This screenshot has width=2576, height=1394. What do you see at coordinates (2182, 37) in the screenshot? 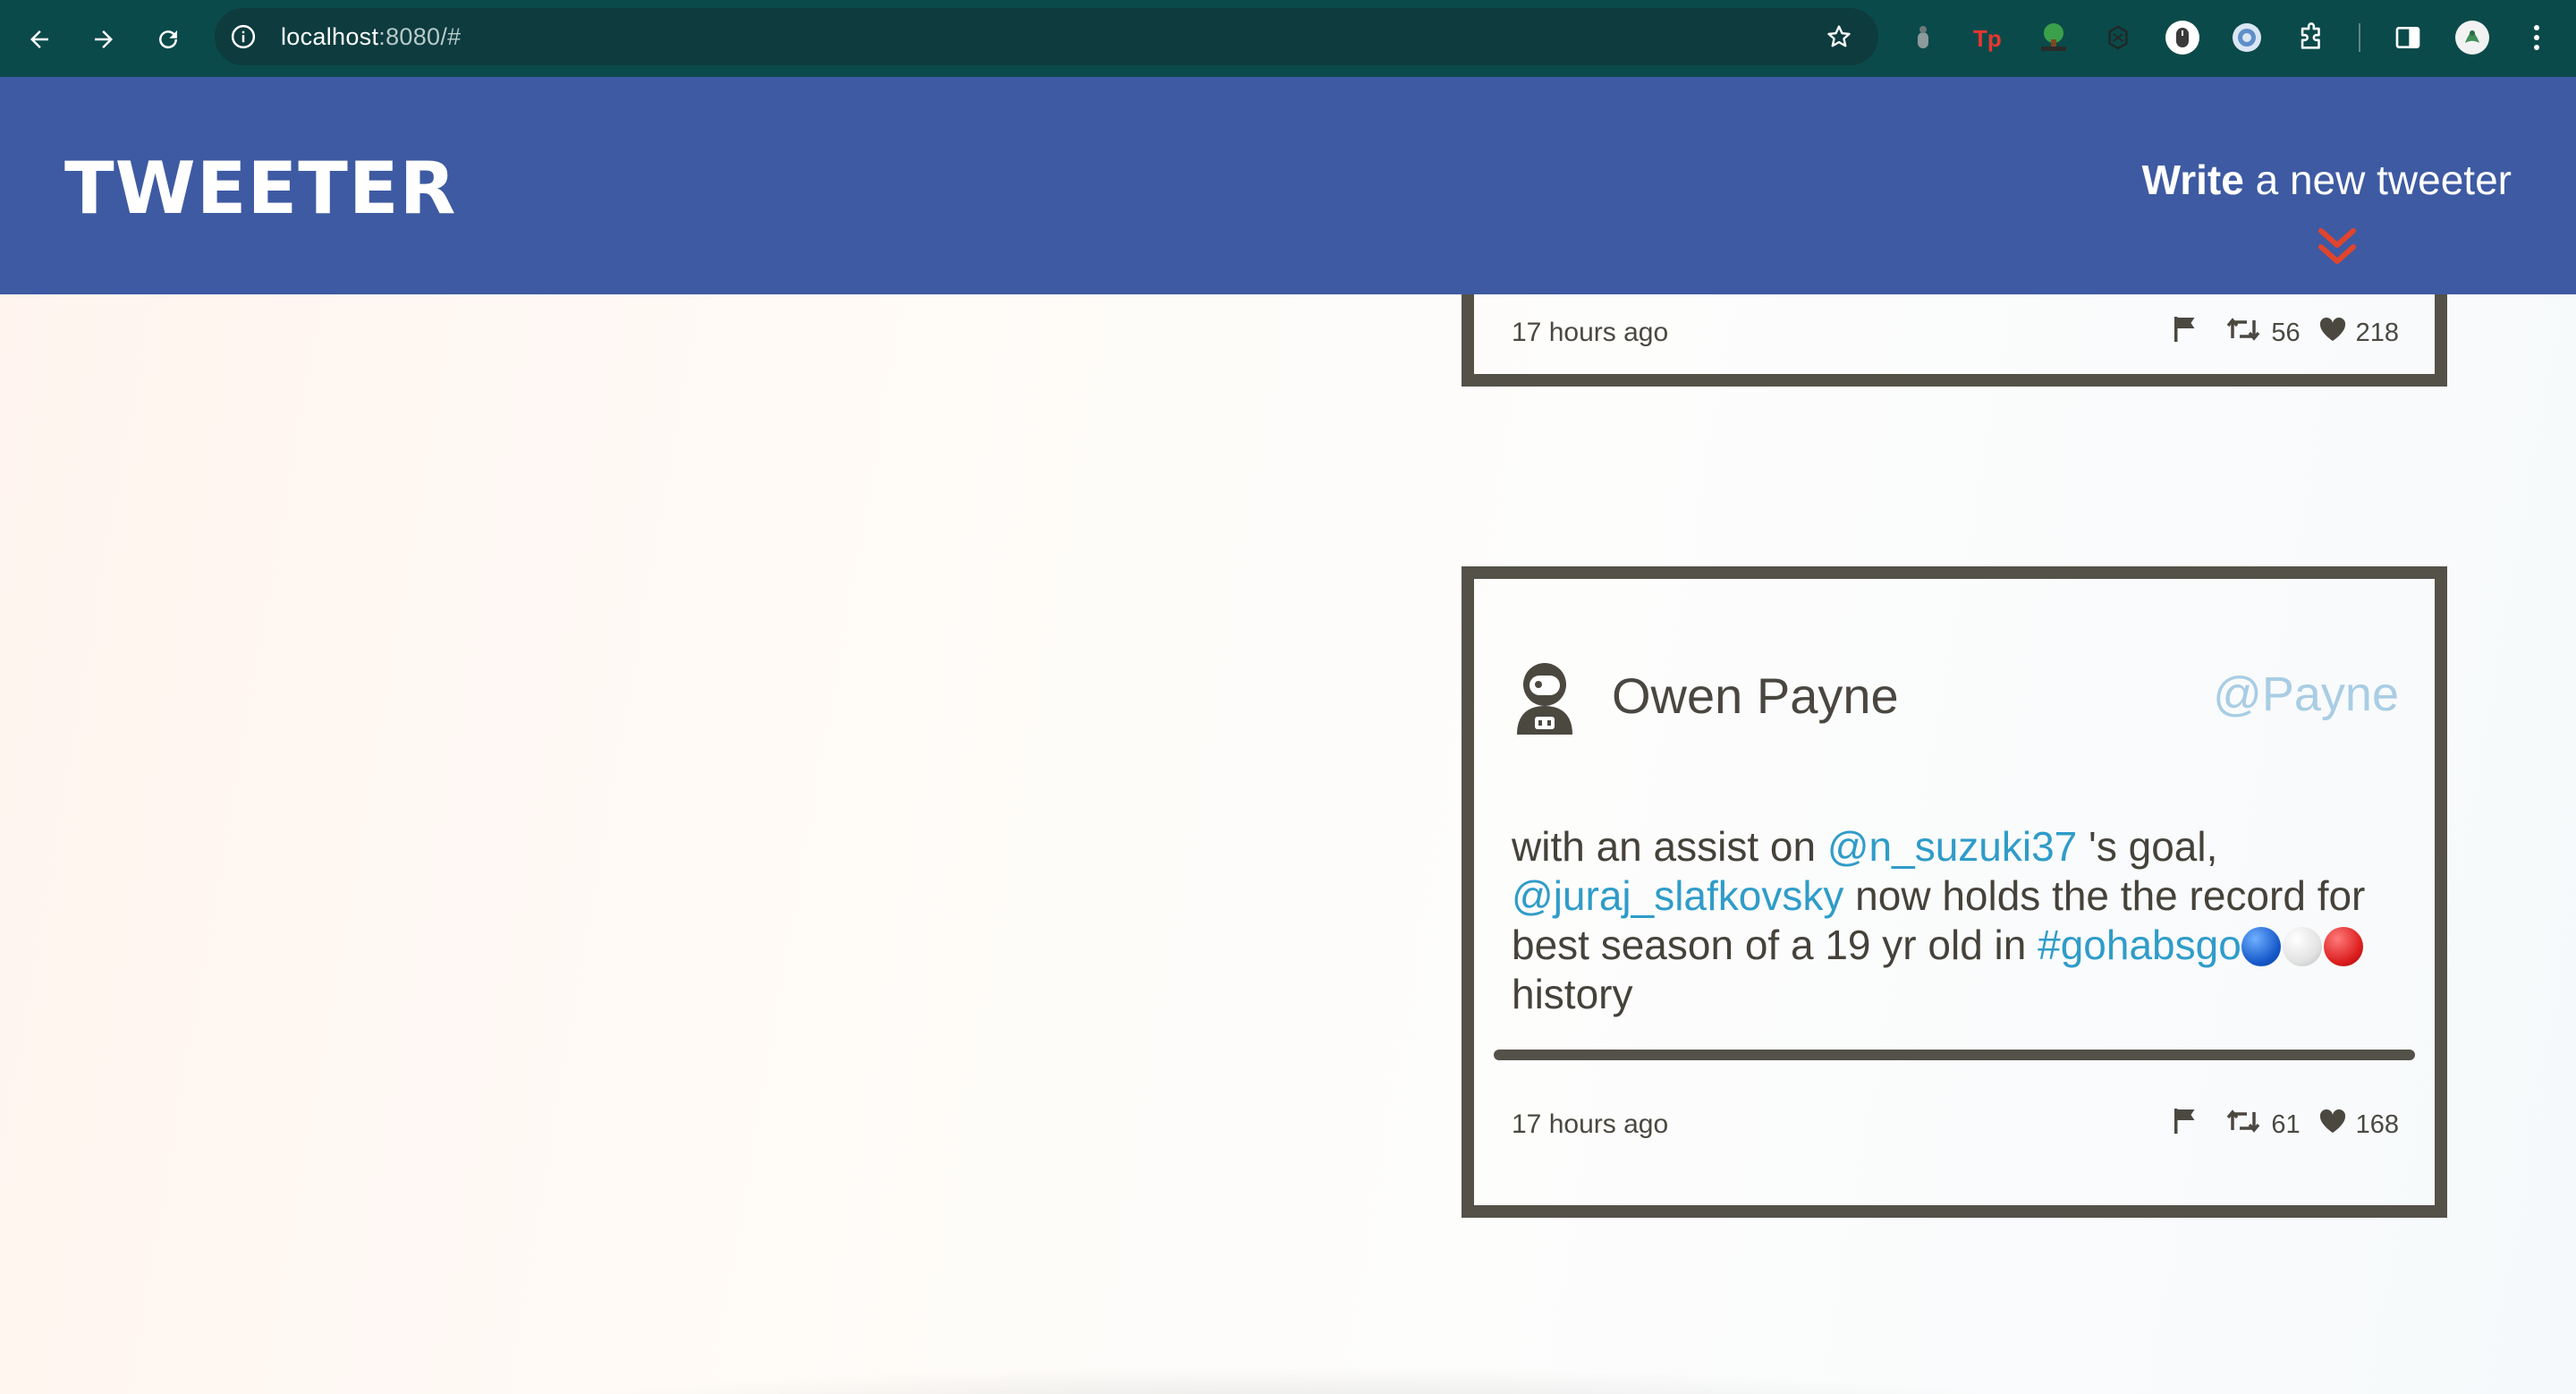
I see `extension-mouse-icon` at bounding box center [2182, 37].